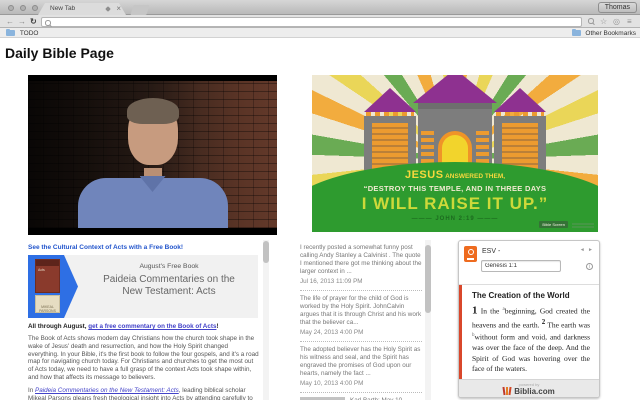 The image size is (640, 400). I want to click on zoom-icon, so click(591, 21).